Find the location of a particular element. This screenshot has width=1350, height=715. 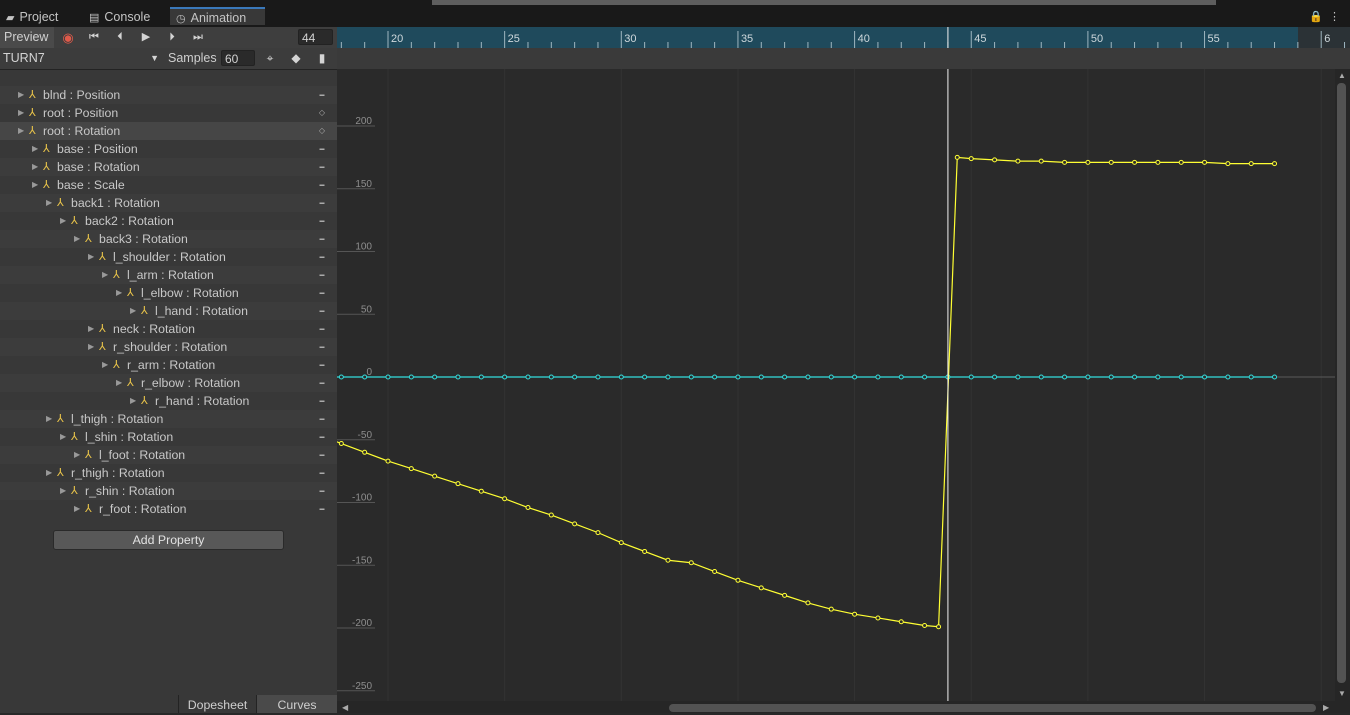

scroll-up-icon: ▲ is located at coordinates (1342, 75).